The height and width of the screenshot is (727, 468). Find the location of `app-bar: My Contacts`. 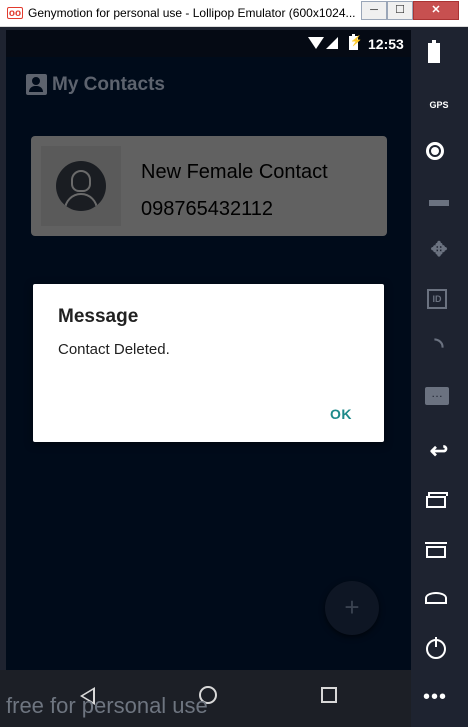

app-bar: My Contacts is located at coordinates (208, 85).